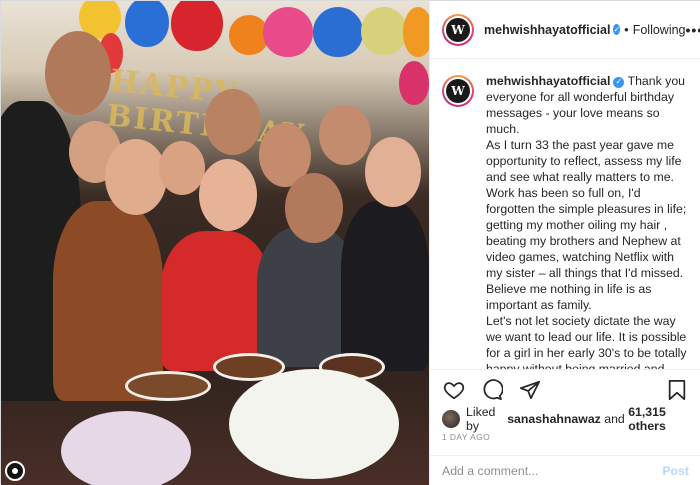 The width and height of the screenshot is (700, 485). Describe the element at coordinates (693, 30) in the screenshot. I see `more-icon: •••` at that location.